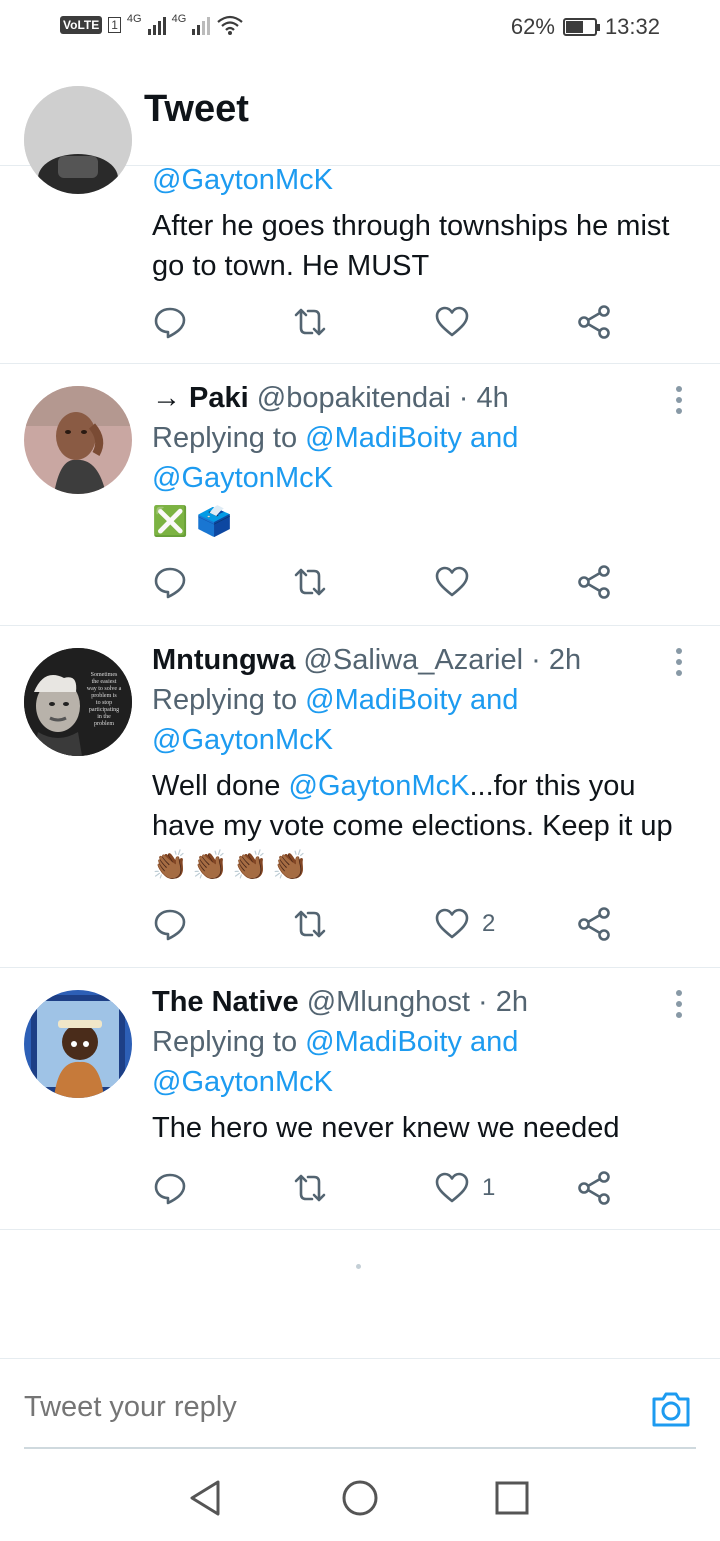 The width and height of the screenshot is (720, 1541). What do you see at coordinates (360, 1498) in the screenshot?
I see `nav-home-icon` at bounding box center [360, 1498].